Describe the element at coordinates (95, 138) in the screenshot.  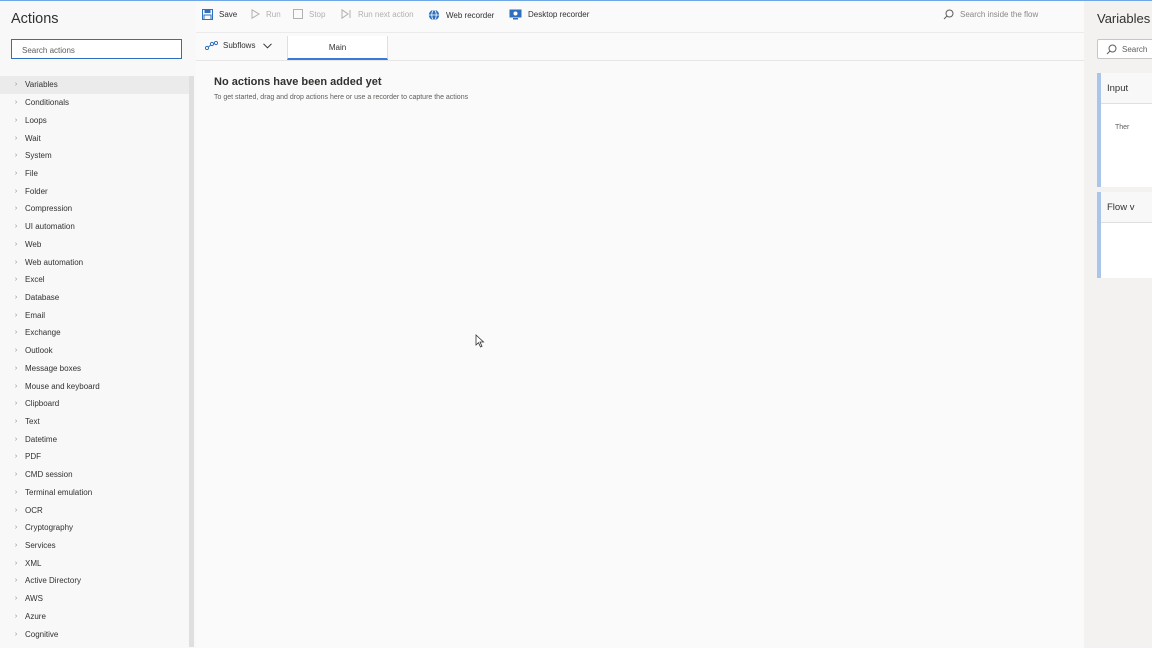
I see `action-group-item: › Wait` at that location.